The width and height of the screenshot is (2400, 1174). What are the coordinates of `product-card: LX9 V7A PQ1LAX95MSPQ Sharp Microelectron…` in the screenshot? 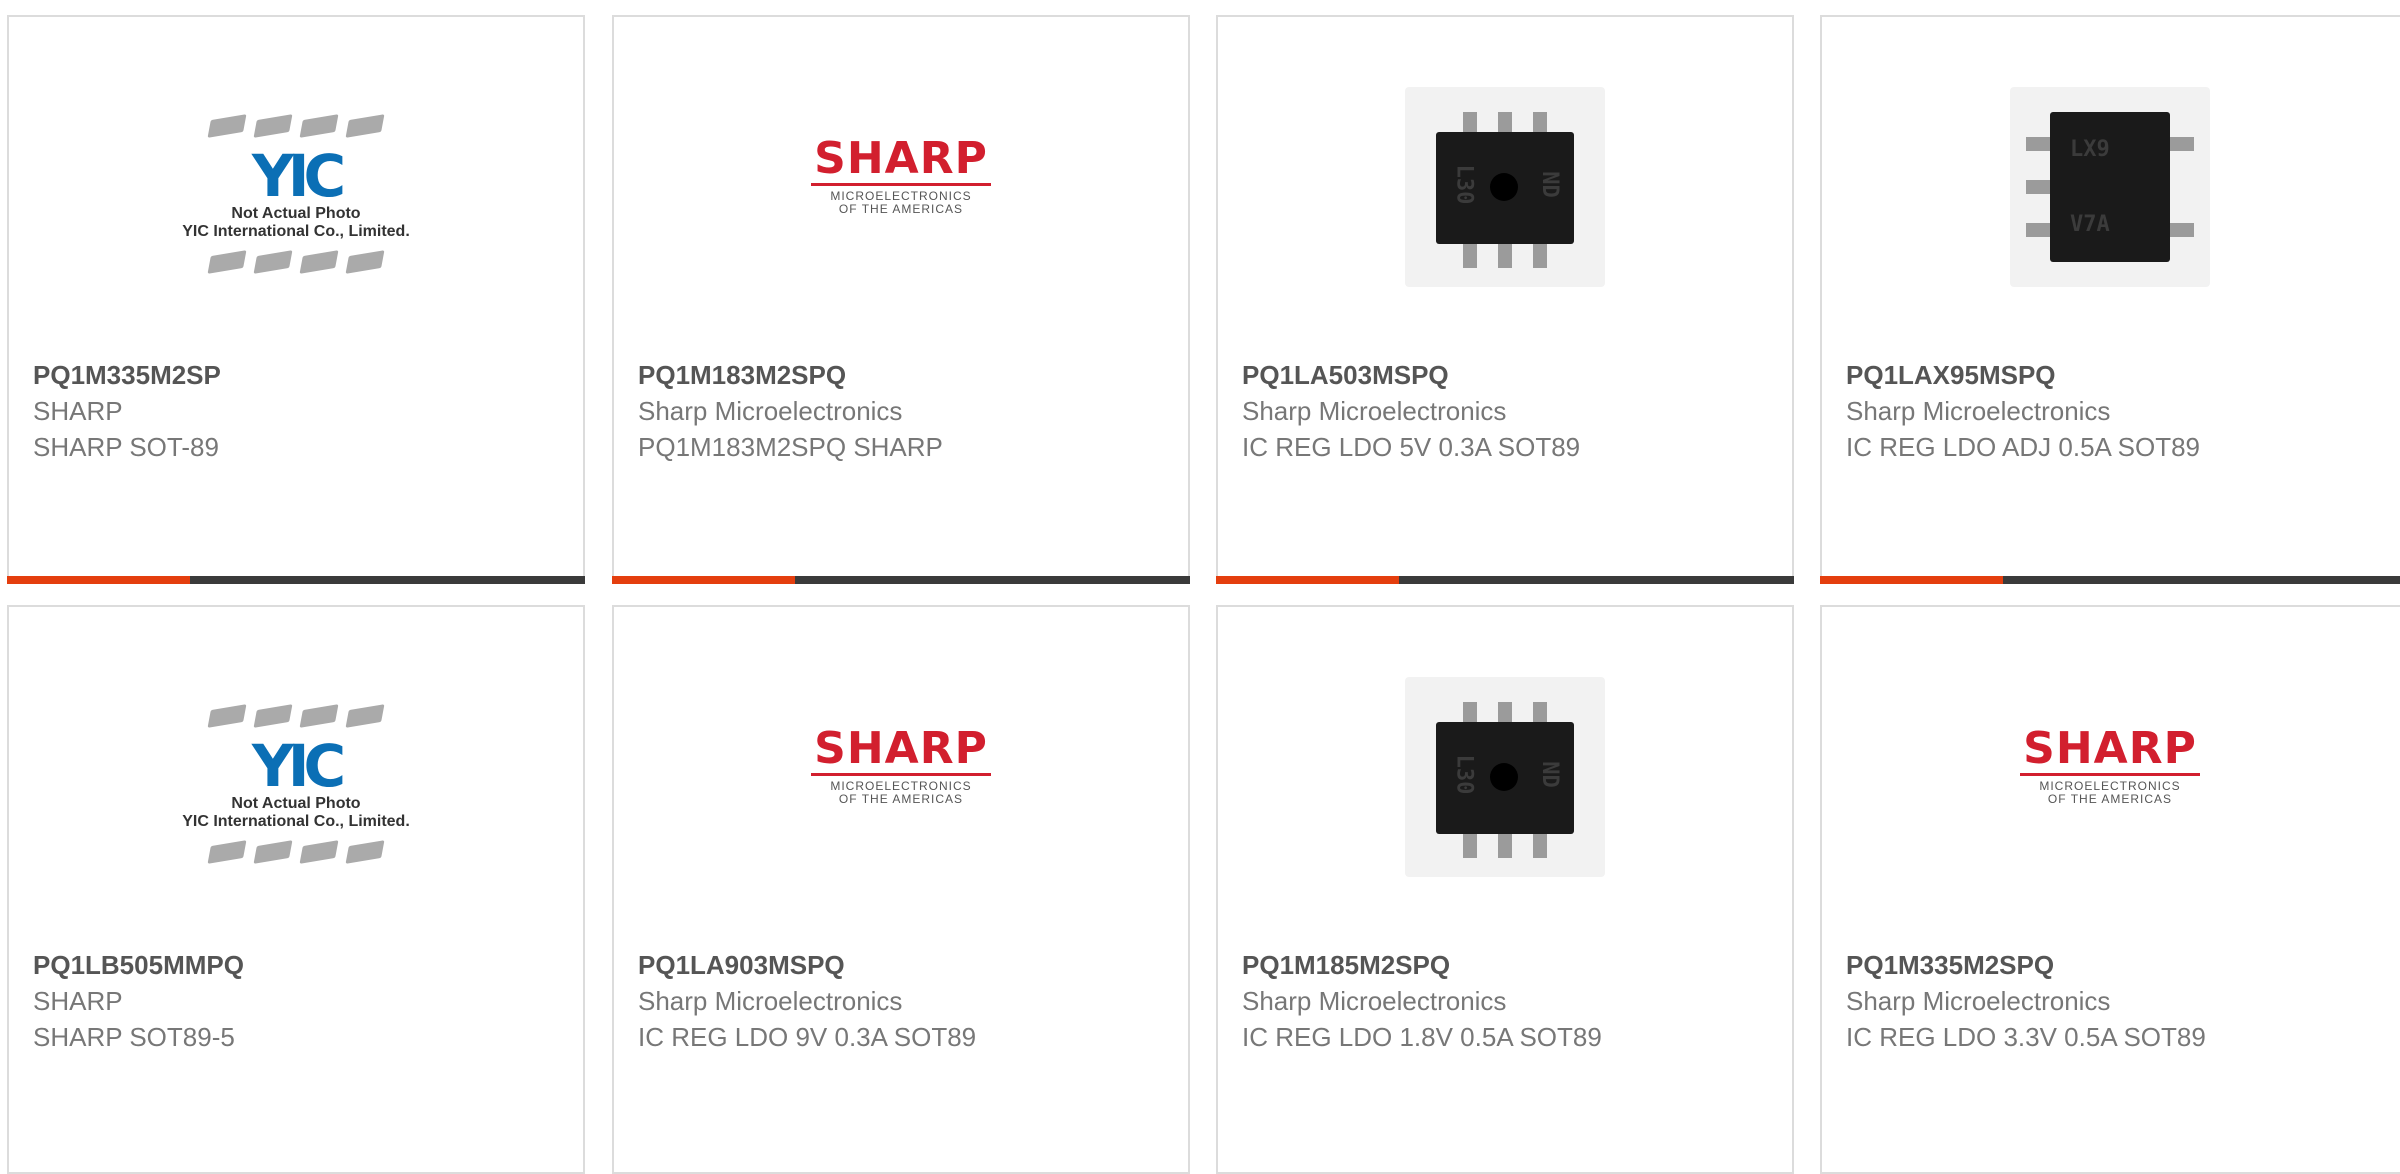 It's located at (2110, 299).